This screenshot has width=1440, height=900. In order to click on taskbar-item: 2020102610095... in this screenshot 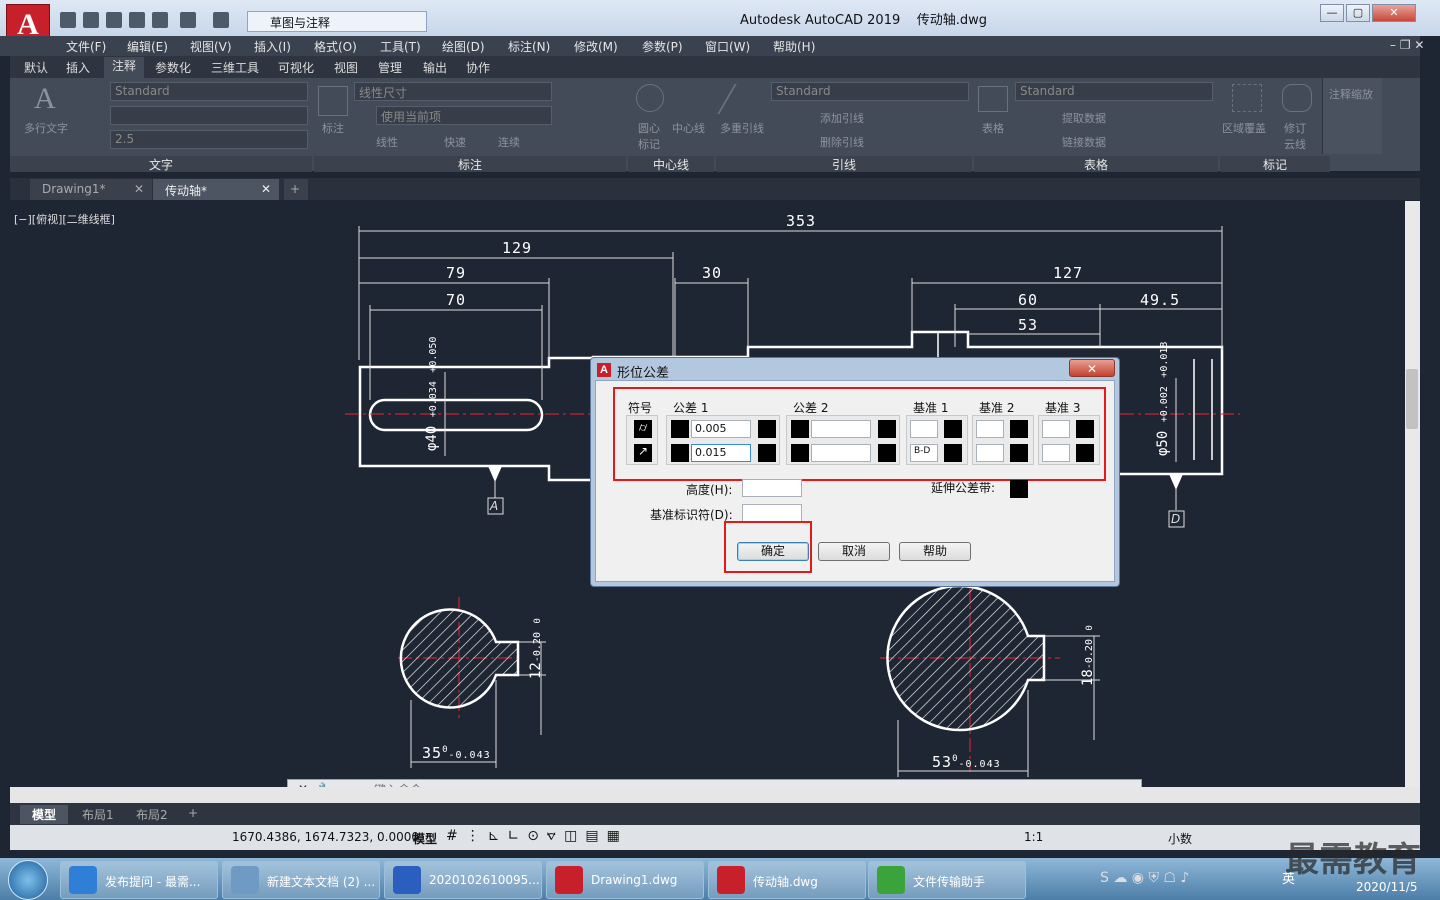, I will do `click(463, 880)`.